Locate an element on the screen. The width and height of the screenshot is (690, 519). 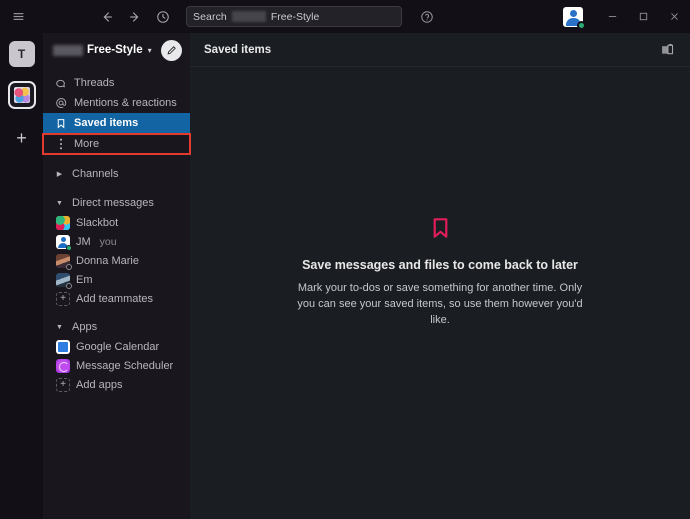
section-label: Apps is located at coordinates (85, 327).